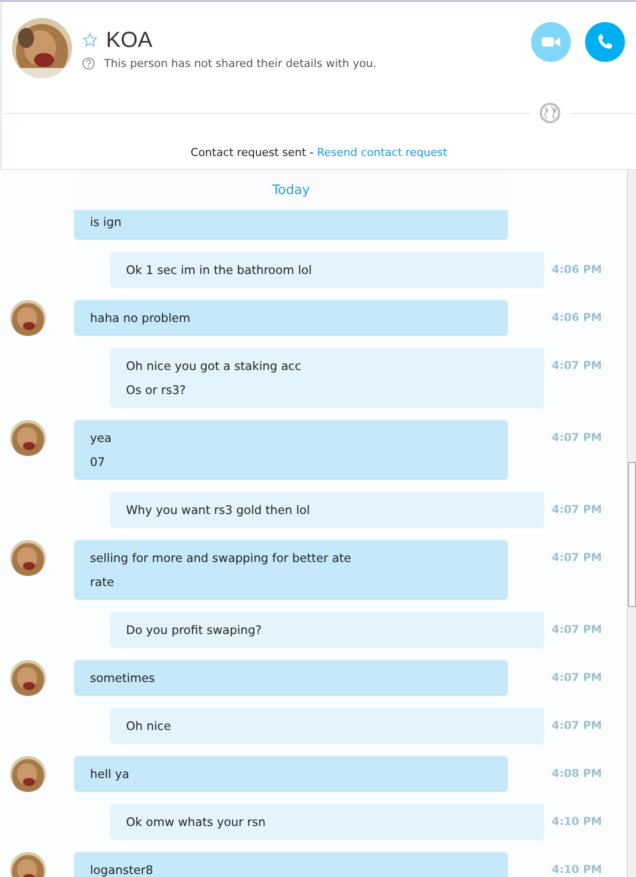 The height and width of the screenshot is (877, 636). What do you see at coordinates (291, 225) in the screenshot?
I see `received-message: is ign` at bounding box center [291, 225].